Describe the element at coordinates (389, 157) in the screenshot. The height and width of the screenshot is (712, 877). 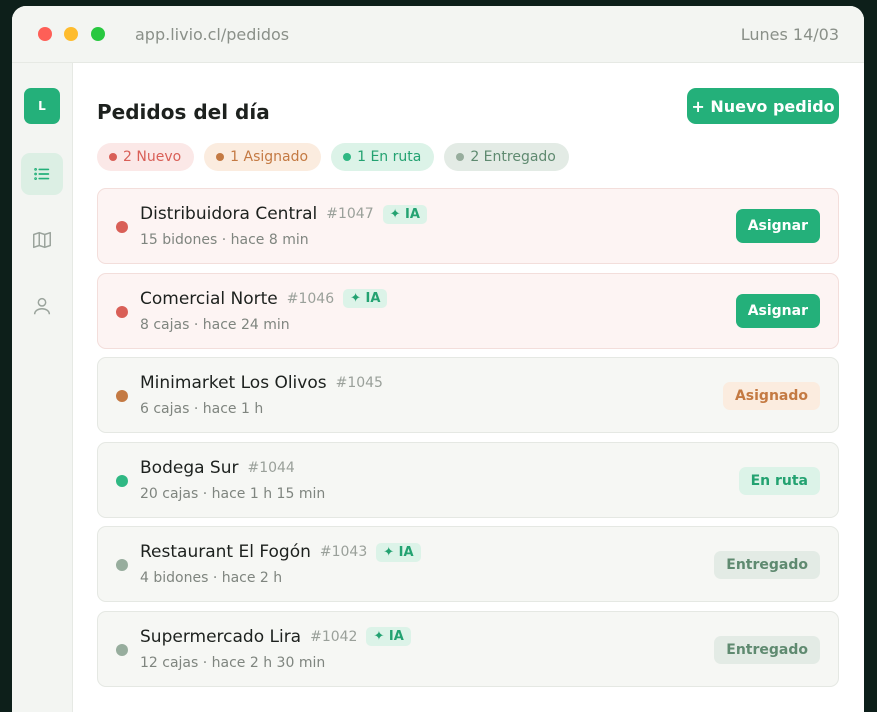
I see `filter-chip-label: 1 En ruta` at that location.